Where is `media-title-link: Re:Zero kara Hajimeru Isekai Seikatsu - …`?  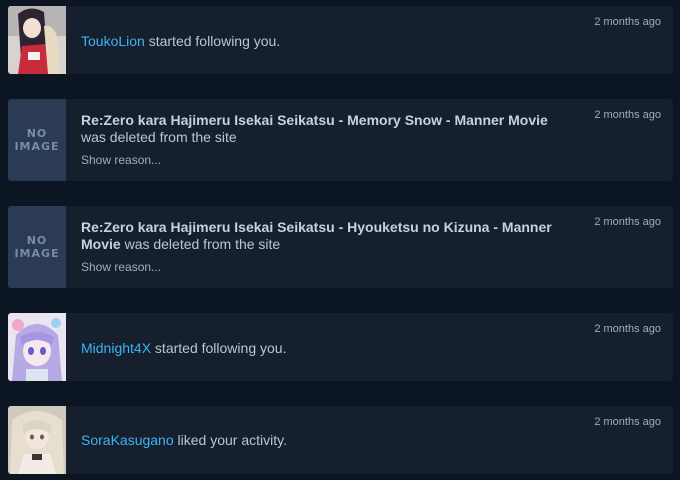
media-title-link: Re:Zero kara Hajimeru Isekai Seikatsu - … is located at coordinates (314, 120).